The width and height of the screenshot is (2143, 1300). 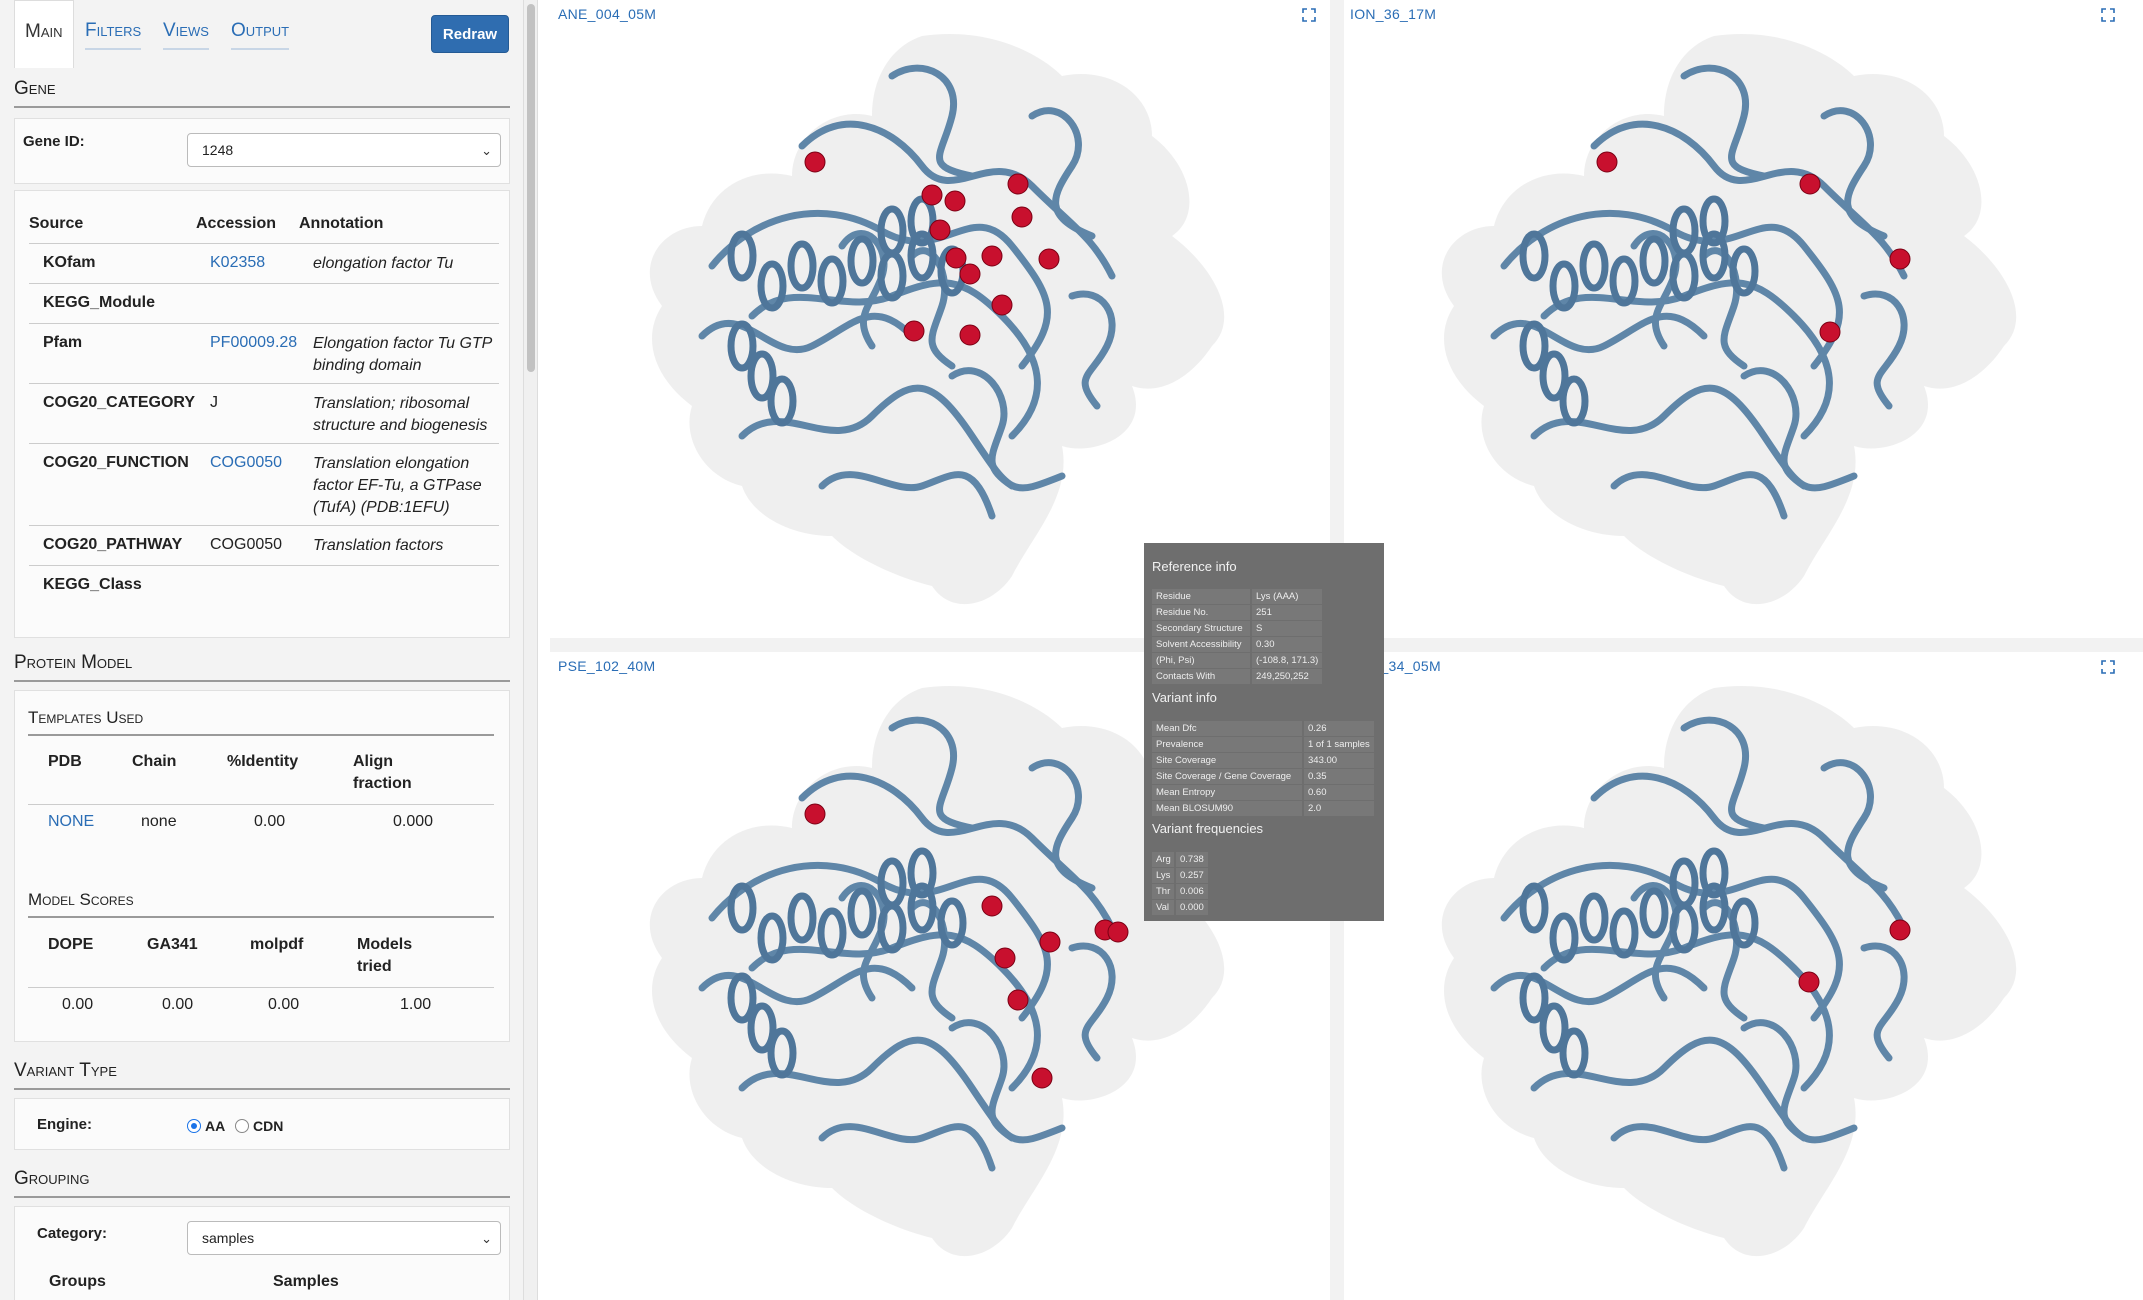 What do you see at coordinates (260, 35) in the screenshot?
I see `tab-output: Output` at bounding box center [260, 35].